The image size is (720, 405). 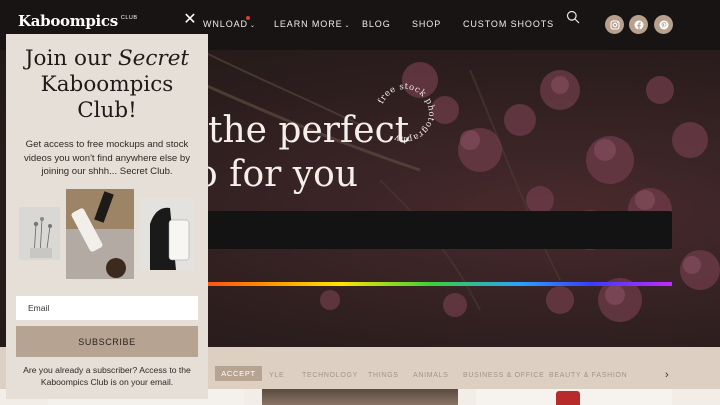 I want to click on nav-label: WNLOAD, so click(x=225, y=24).